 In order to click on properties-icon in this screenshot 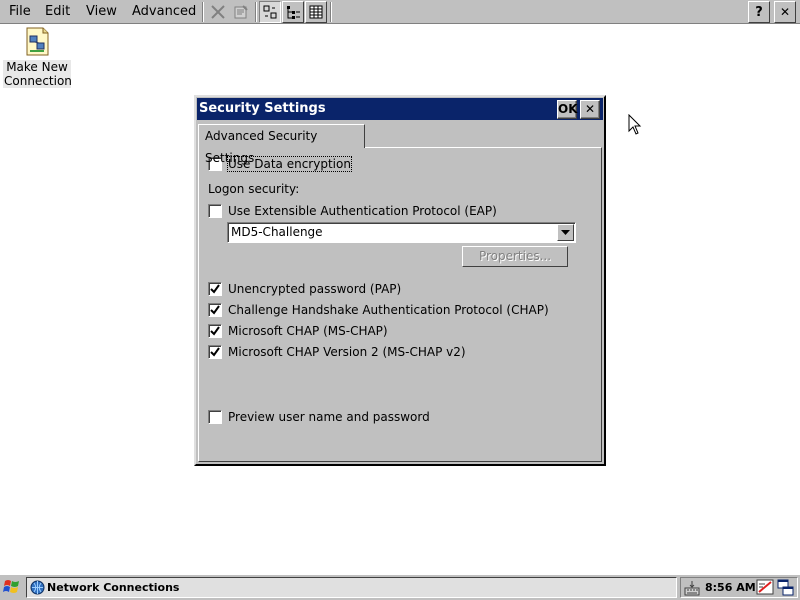, I will do `click(241, 12)`.